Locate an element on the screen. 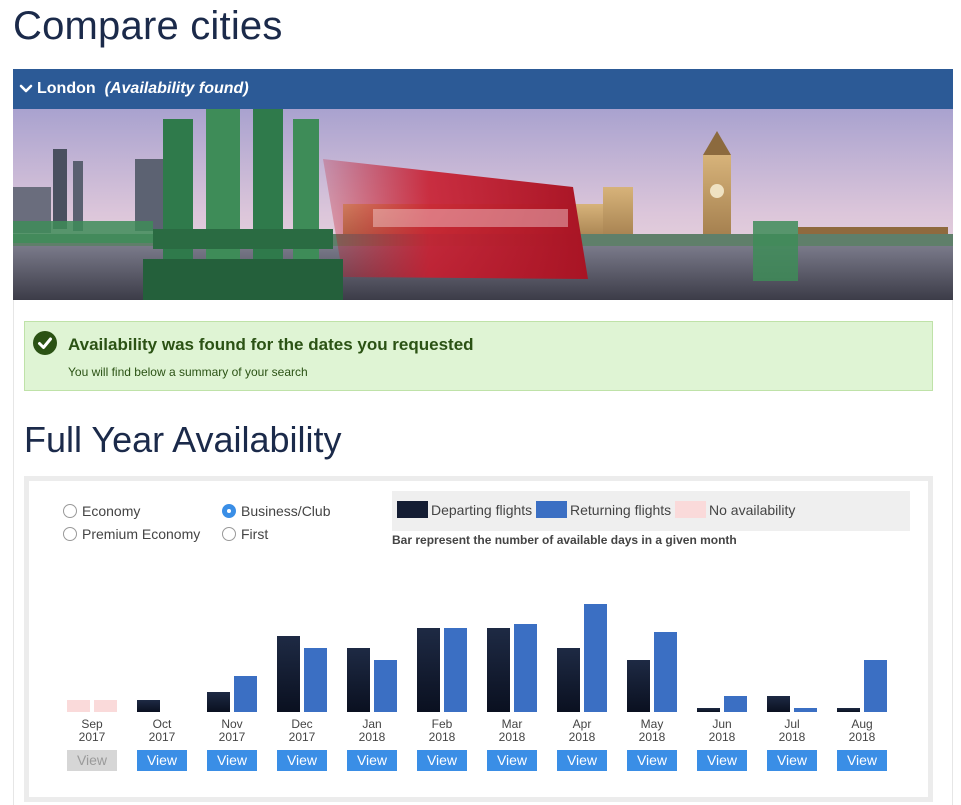 The width and height of the screenshot is (961, 805). chevron-down-icon is located at coordinates (26, 88).